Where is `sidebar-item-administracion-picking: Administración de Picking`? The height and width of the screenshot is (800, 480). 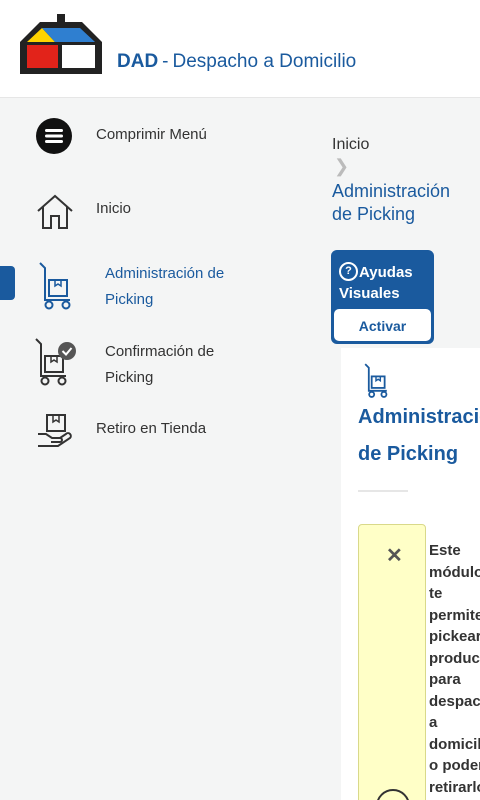
sidebar-item-administracion-picking: Administración de Picking is located at coordinates (156, 286).